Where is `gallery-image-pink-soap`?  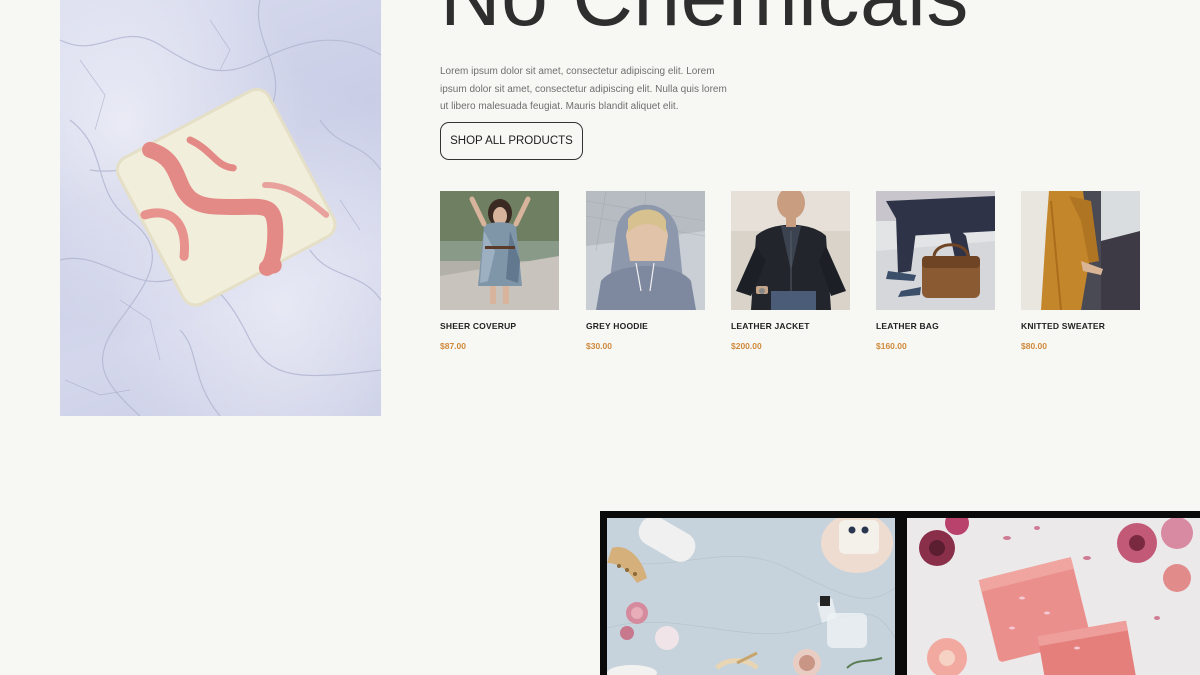
gallery-image-pink-soap is located at coordinates (1053, 596).